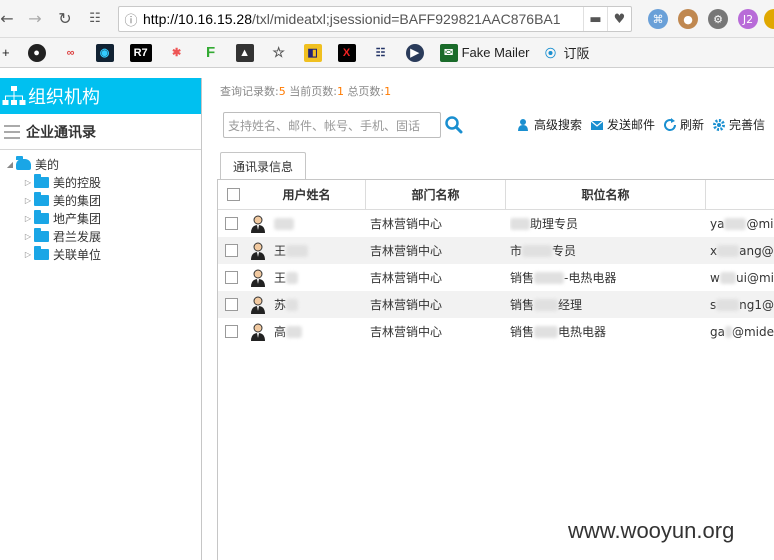 The height and width of the screenshot is (560, 774). I want to click on email-suffix: ng1@, so click(756, 304).